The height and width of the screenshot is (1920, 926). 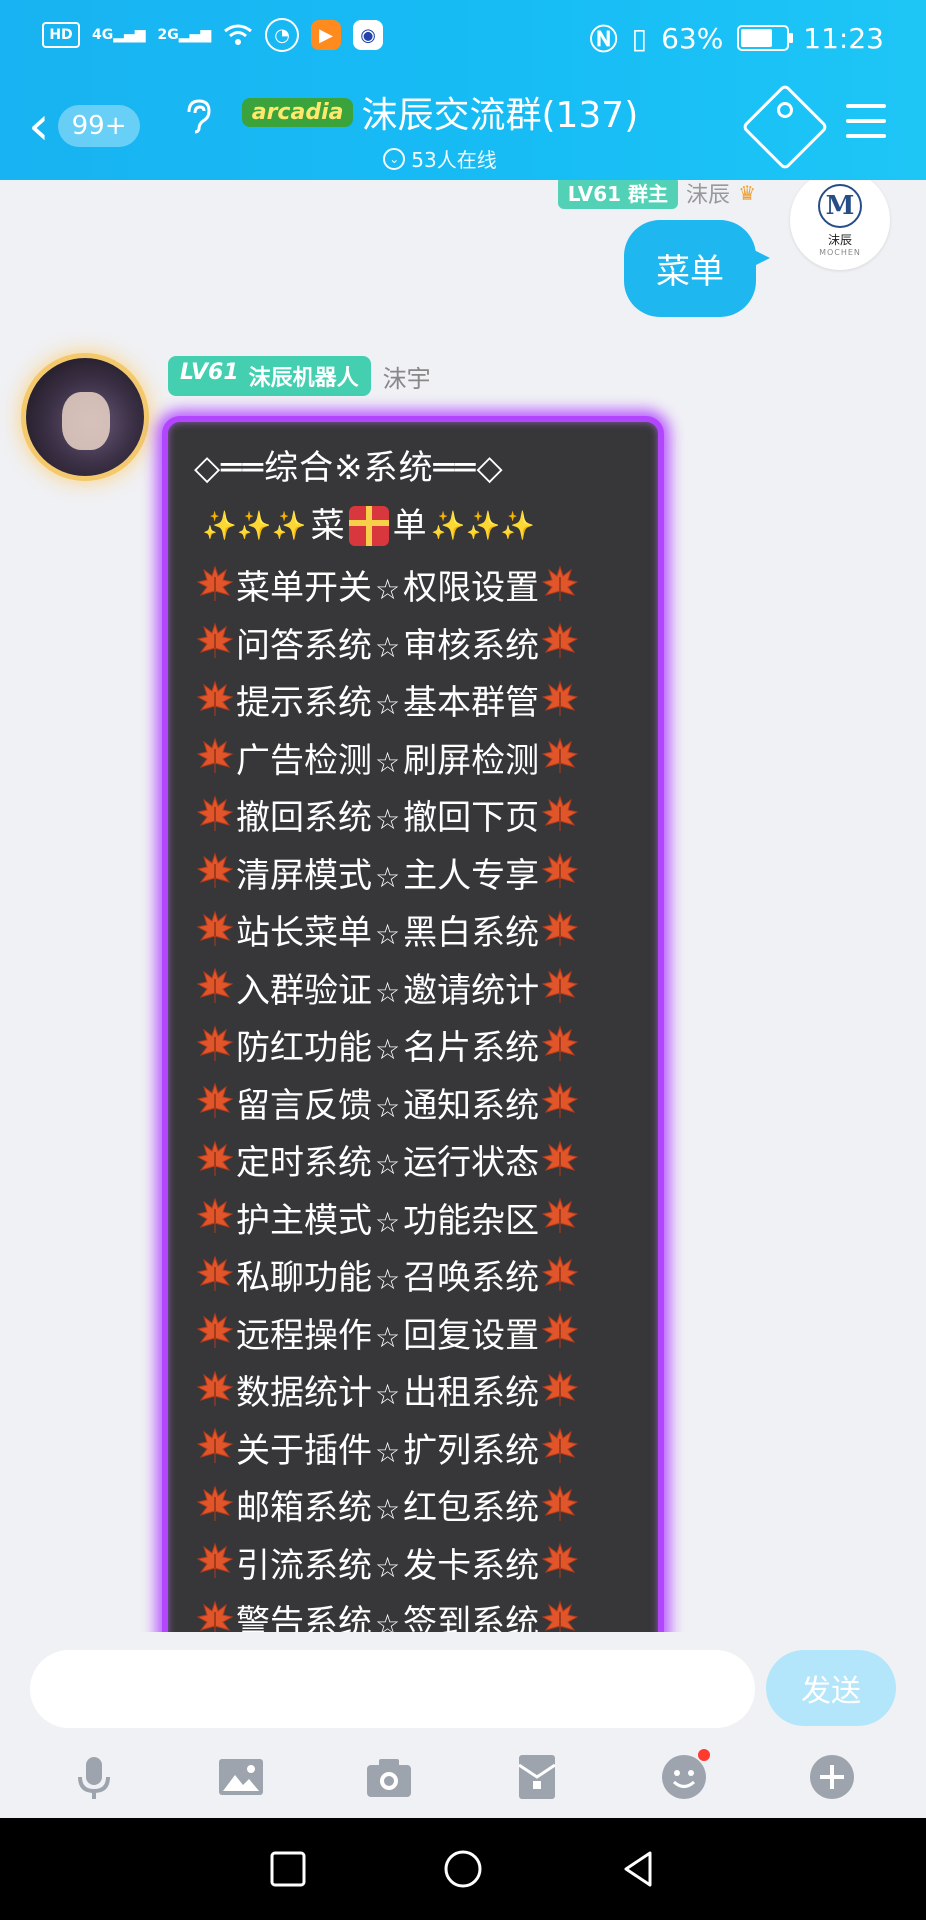 What do you see at coordinates (368, 35) in the screenshot?
I see `camera-app-icon: ◉` at bounding box center [368, 35].